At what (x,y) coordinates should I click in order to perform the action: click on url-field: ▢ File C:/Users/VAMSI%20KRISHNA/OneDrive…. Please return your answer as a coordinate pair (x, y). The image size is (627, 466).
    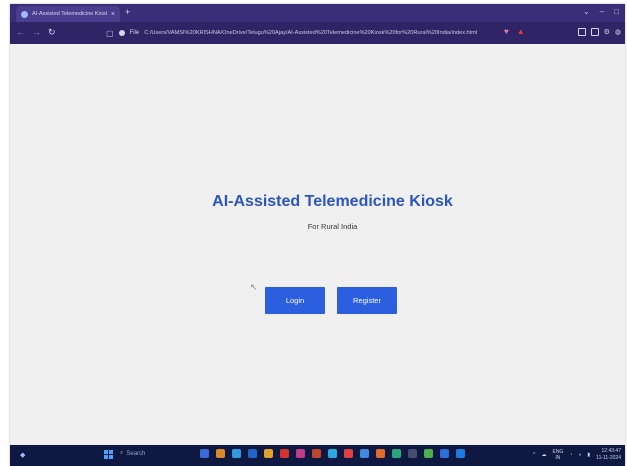
    Looking at the image, I should click on (304, 33).